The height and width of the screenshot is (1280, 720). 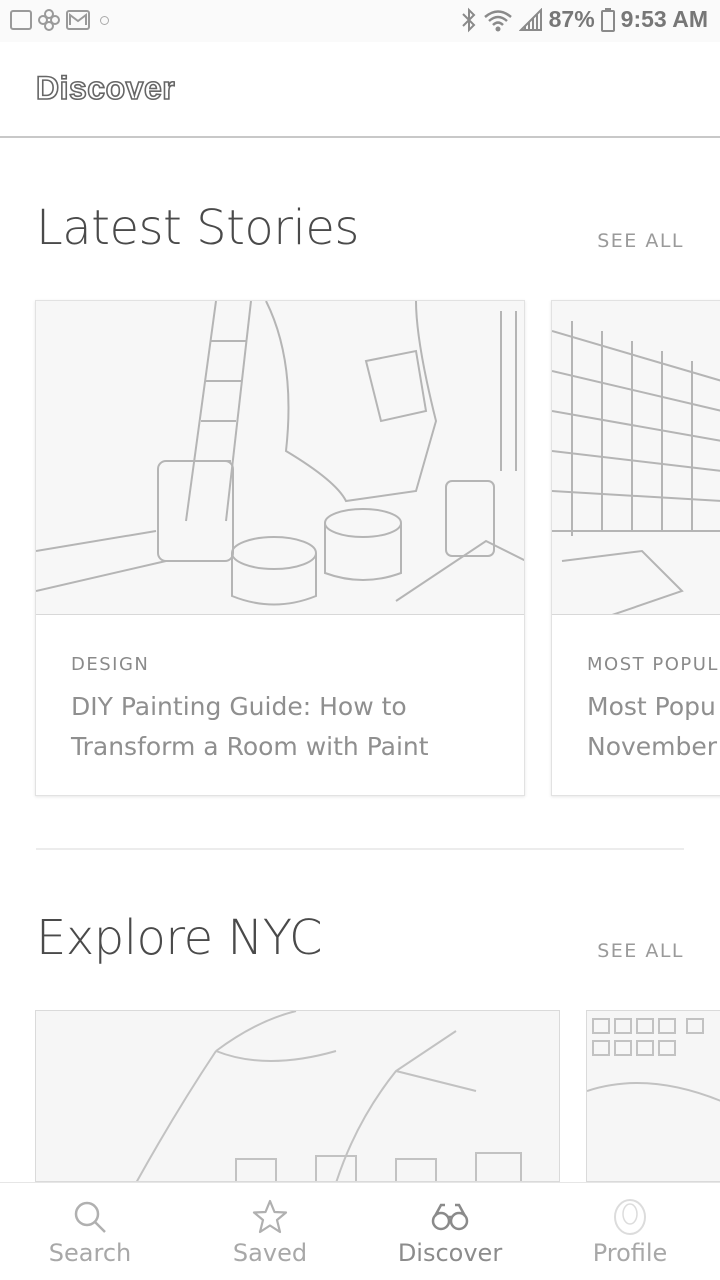 I want to click on battery-icon, so click(x=607, y=19).